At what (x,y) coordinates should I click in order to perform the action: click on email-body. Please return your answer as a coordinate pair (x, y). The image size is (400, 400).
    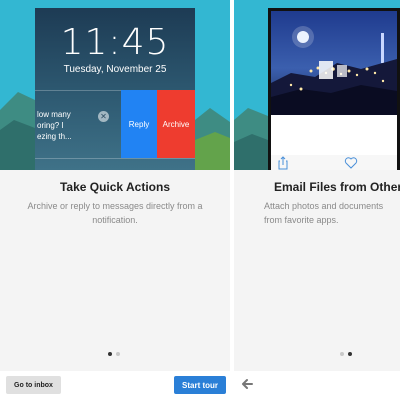
    Looking at the image, I should click on (334, 135).